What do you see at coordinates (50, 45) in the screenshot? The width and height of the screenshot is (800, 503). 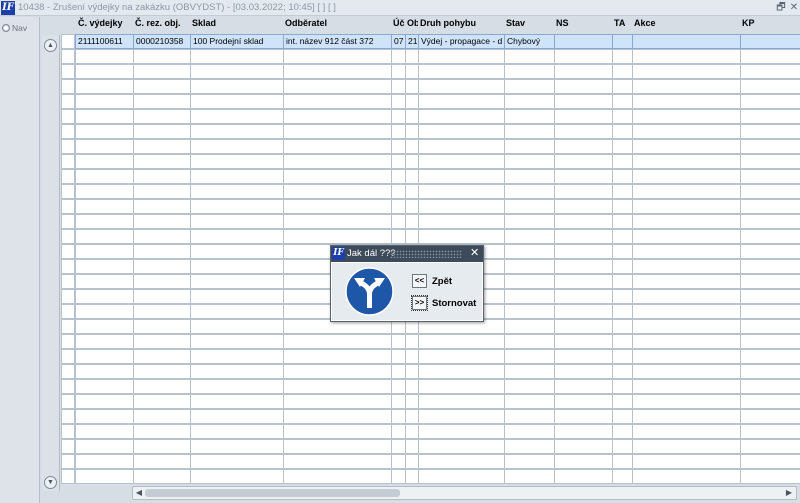 I see `scroll-up-icon: ▲` at bounding box center [50, 45].